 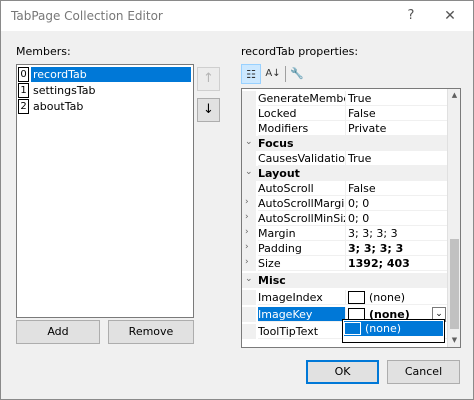 I want to click on categorized-icon: ☷, so click(x=251, y=74).